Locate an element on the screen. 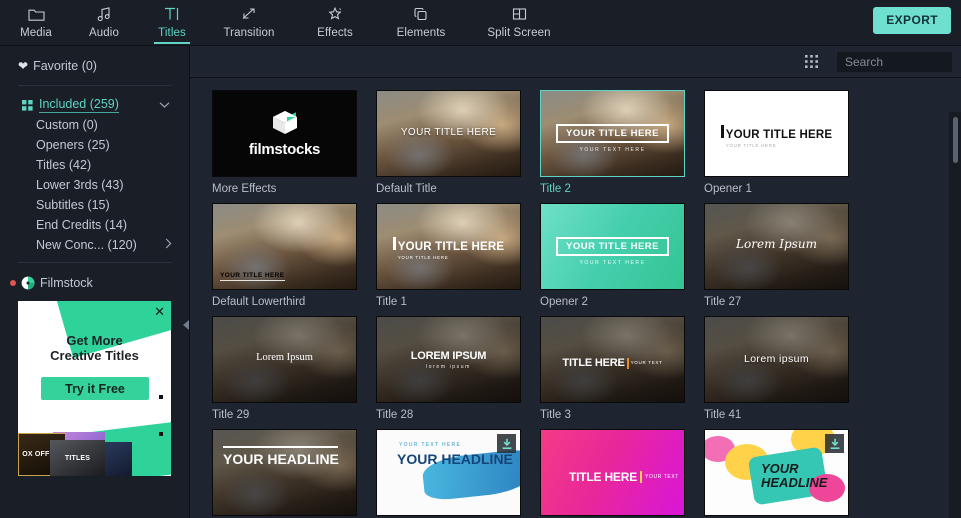  template-cell-default-title: YOUR TITLE HERE Default Title is located at coordinates (448, 142).